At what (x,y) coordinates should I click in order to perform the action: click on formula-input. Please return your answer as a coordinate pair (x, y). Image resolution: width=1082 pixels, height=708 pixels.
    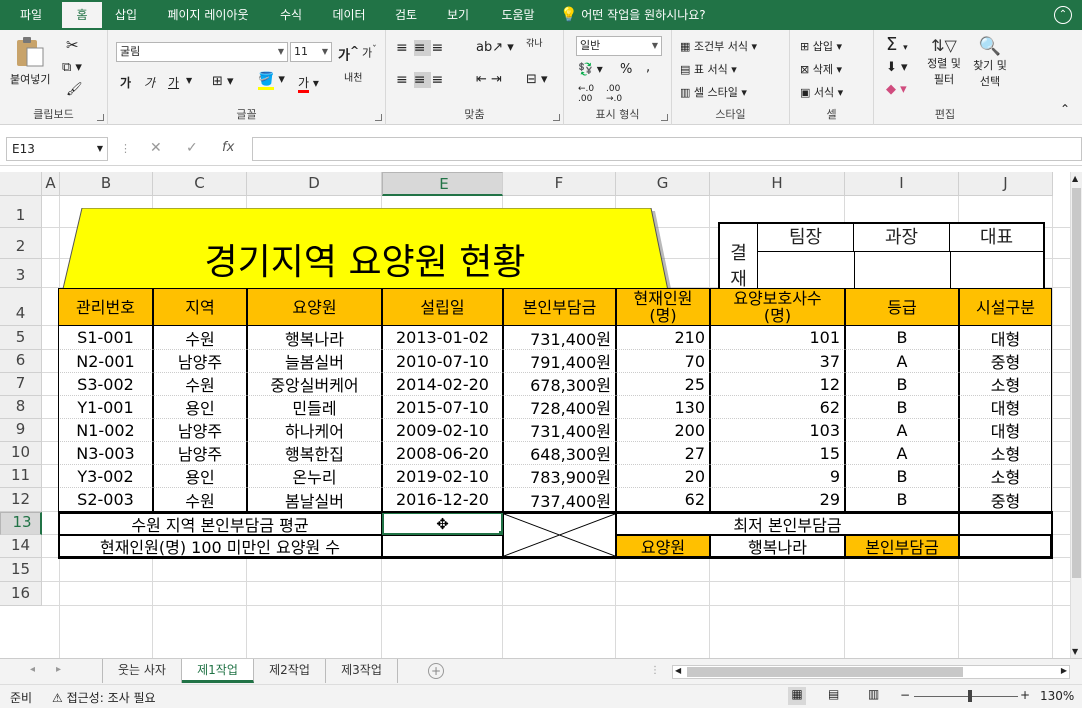
    Looking at the image, I should click on (667, 149).